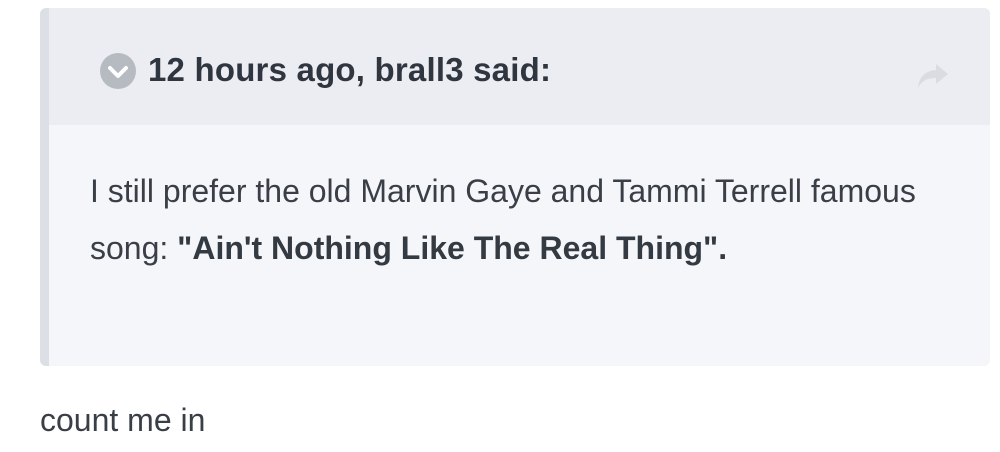  What do you see at coordinates (123, 420) in the screenshot?
I see `reply-text: count me in` at bounding box center [123, 420].